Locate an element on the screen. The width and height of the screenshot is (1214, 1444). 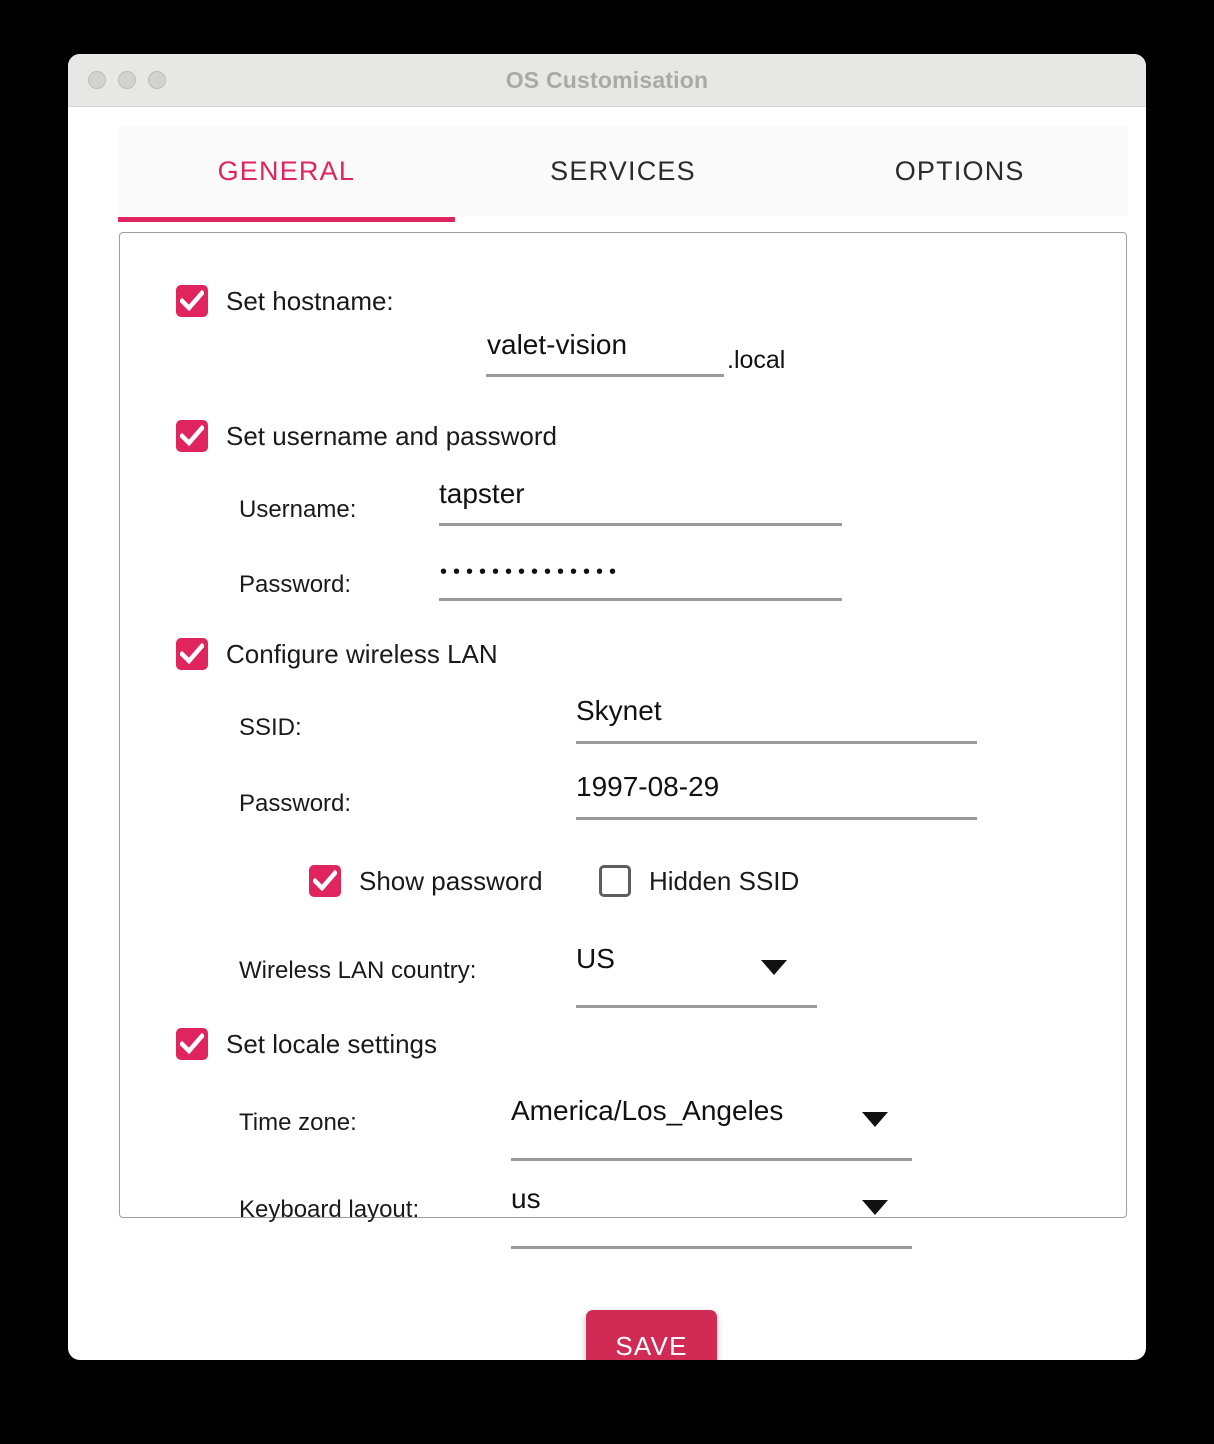
traffic-light-group is located at coordinates (127, 80).